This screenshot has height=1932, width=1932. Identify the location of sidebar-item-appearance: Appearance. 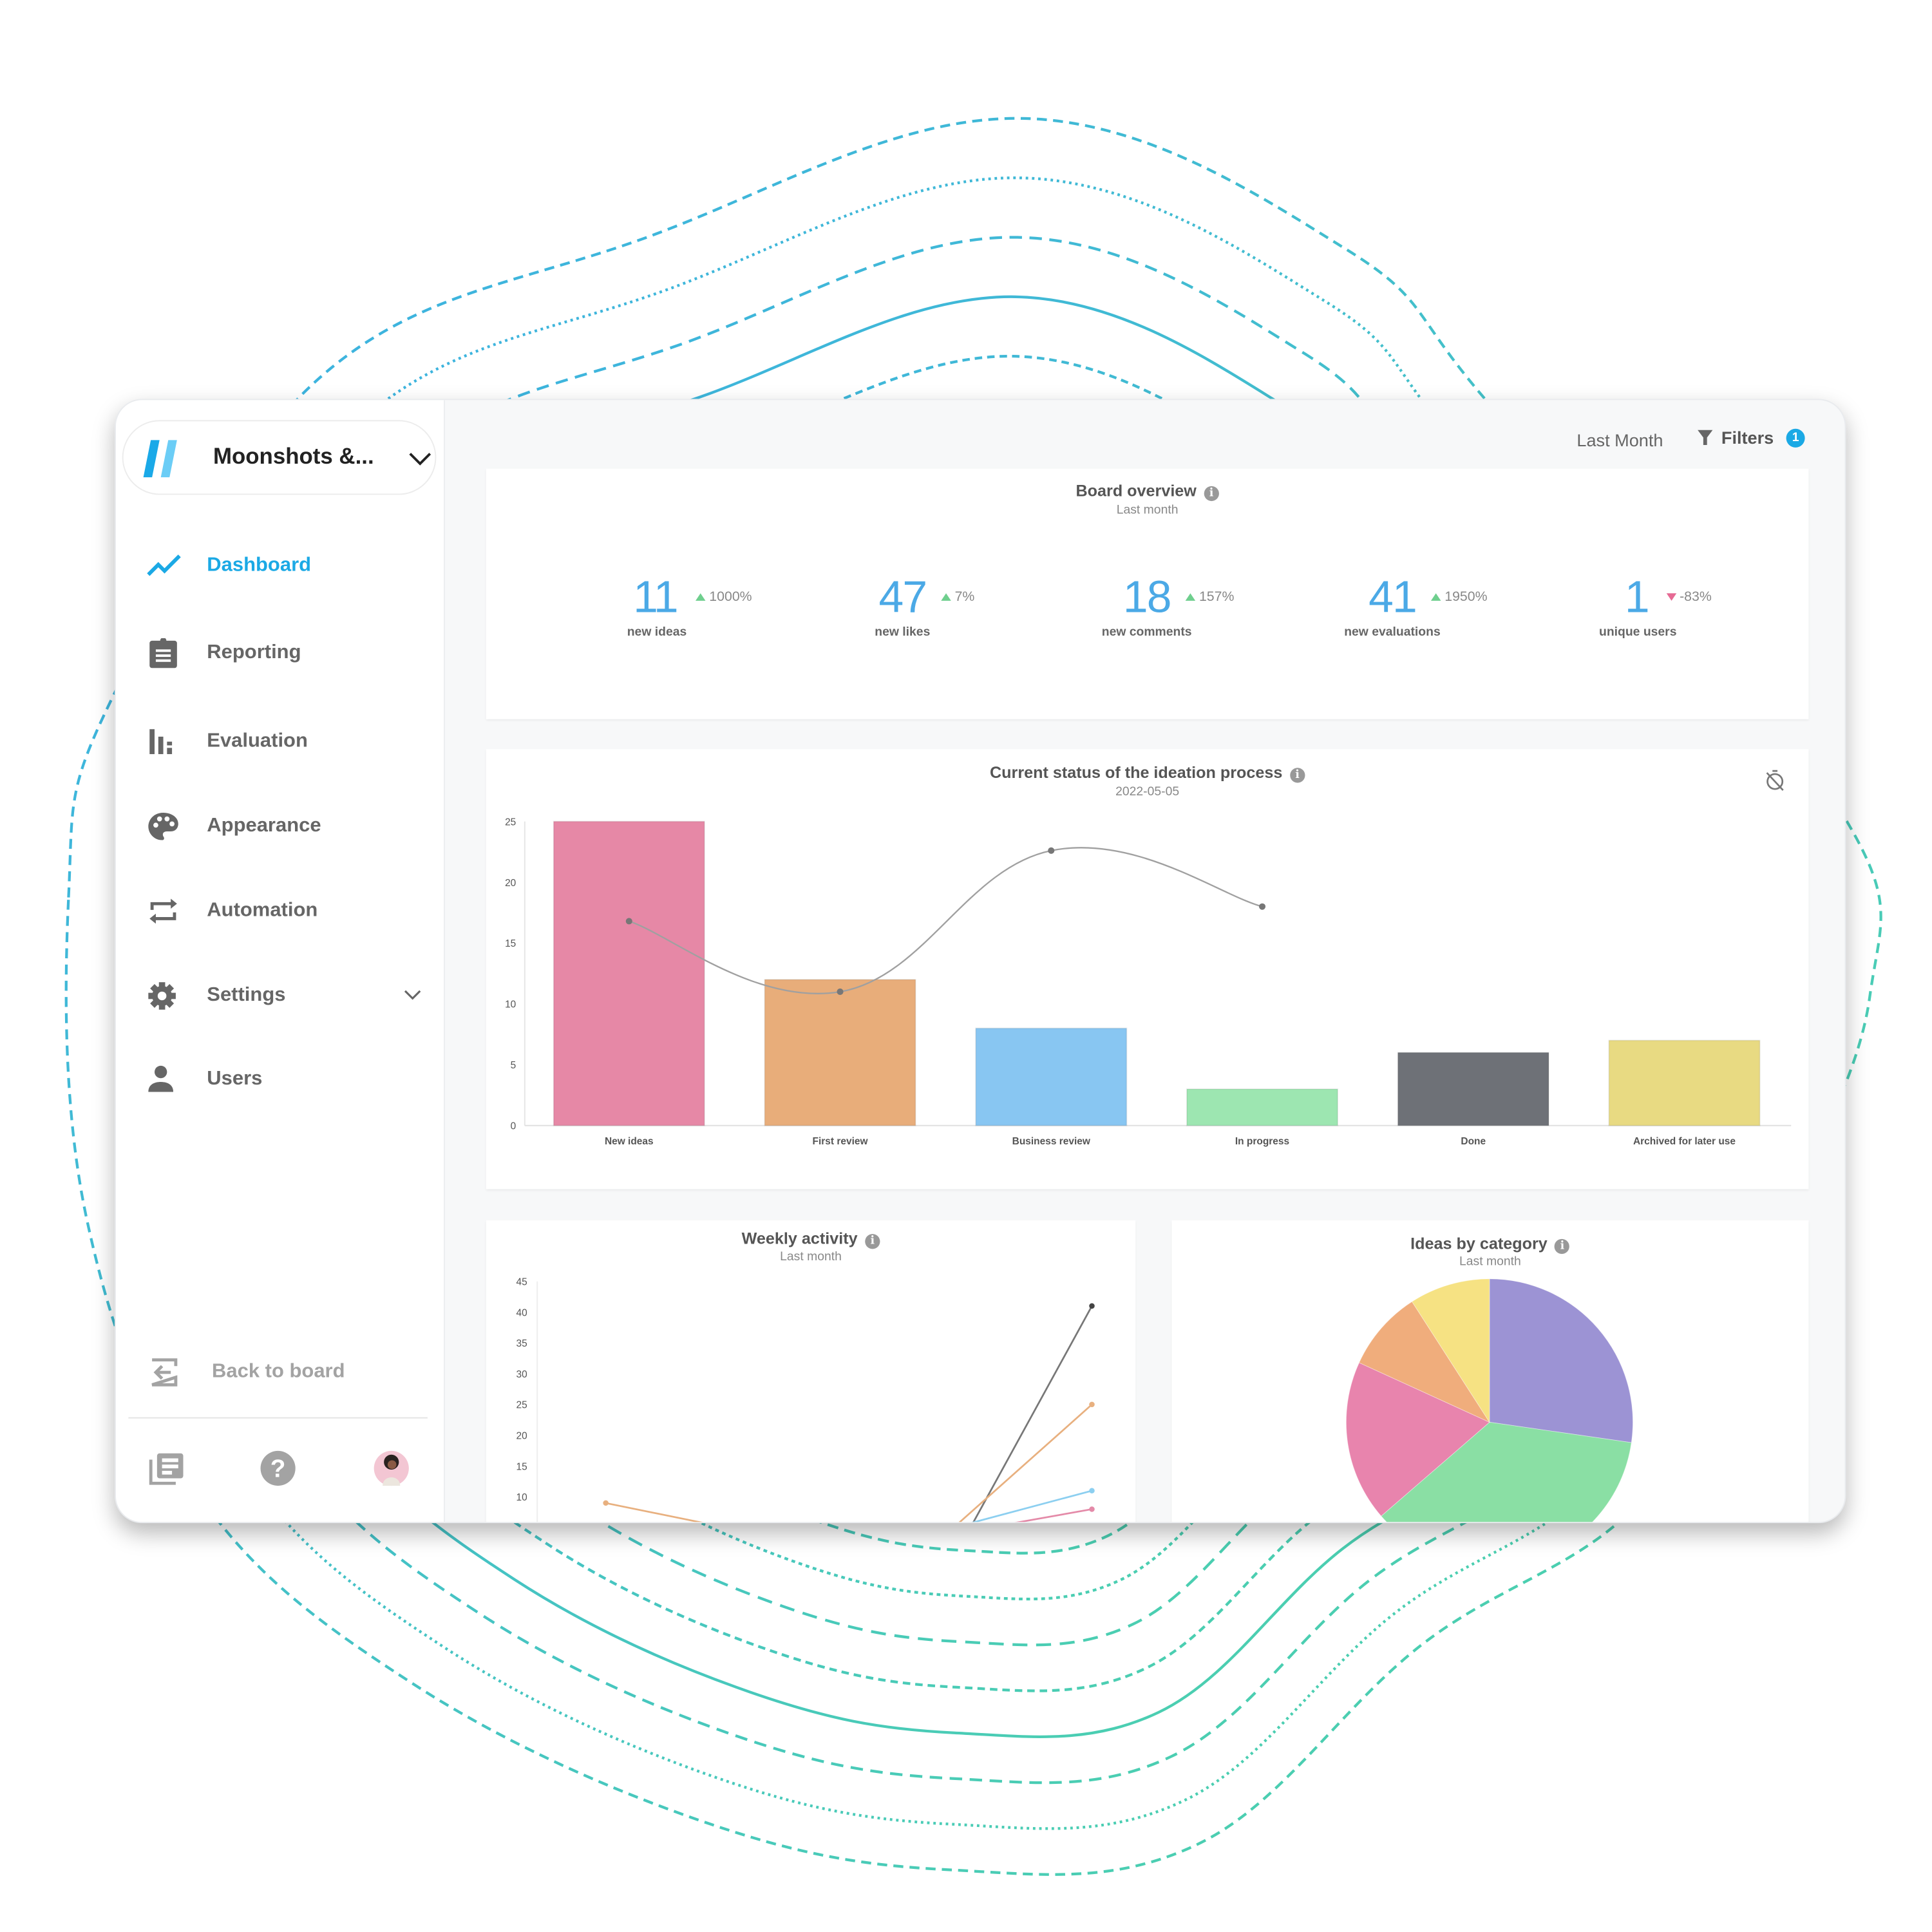
(289, 826).